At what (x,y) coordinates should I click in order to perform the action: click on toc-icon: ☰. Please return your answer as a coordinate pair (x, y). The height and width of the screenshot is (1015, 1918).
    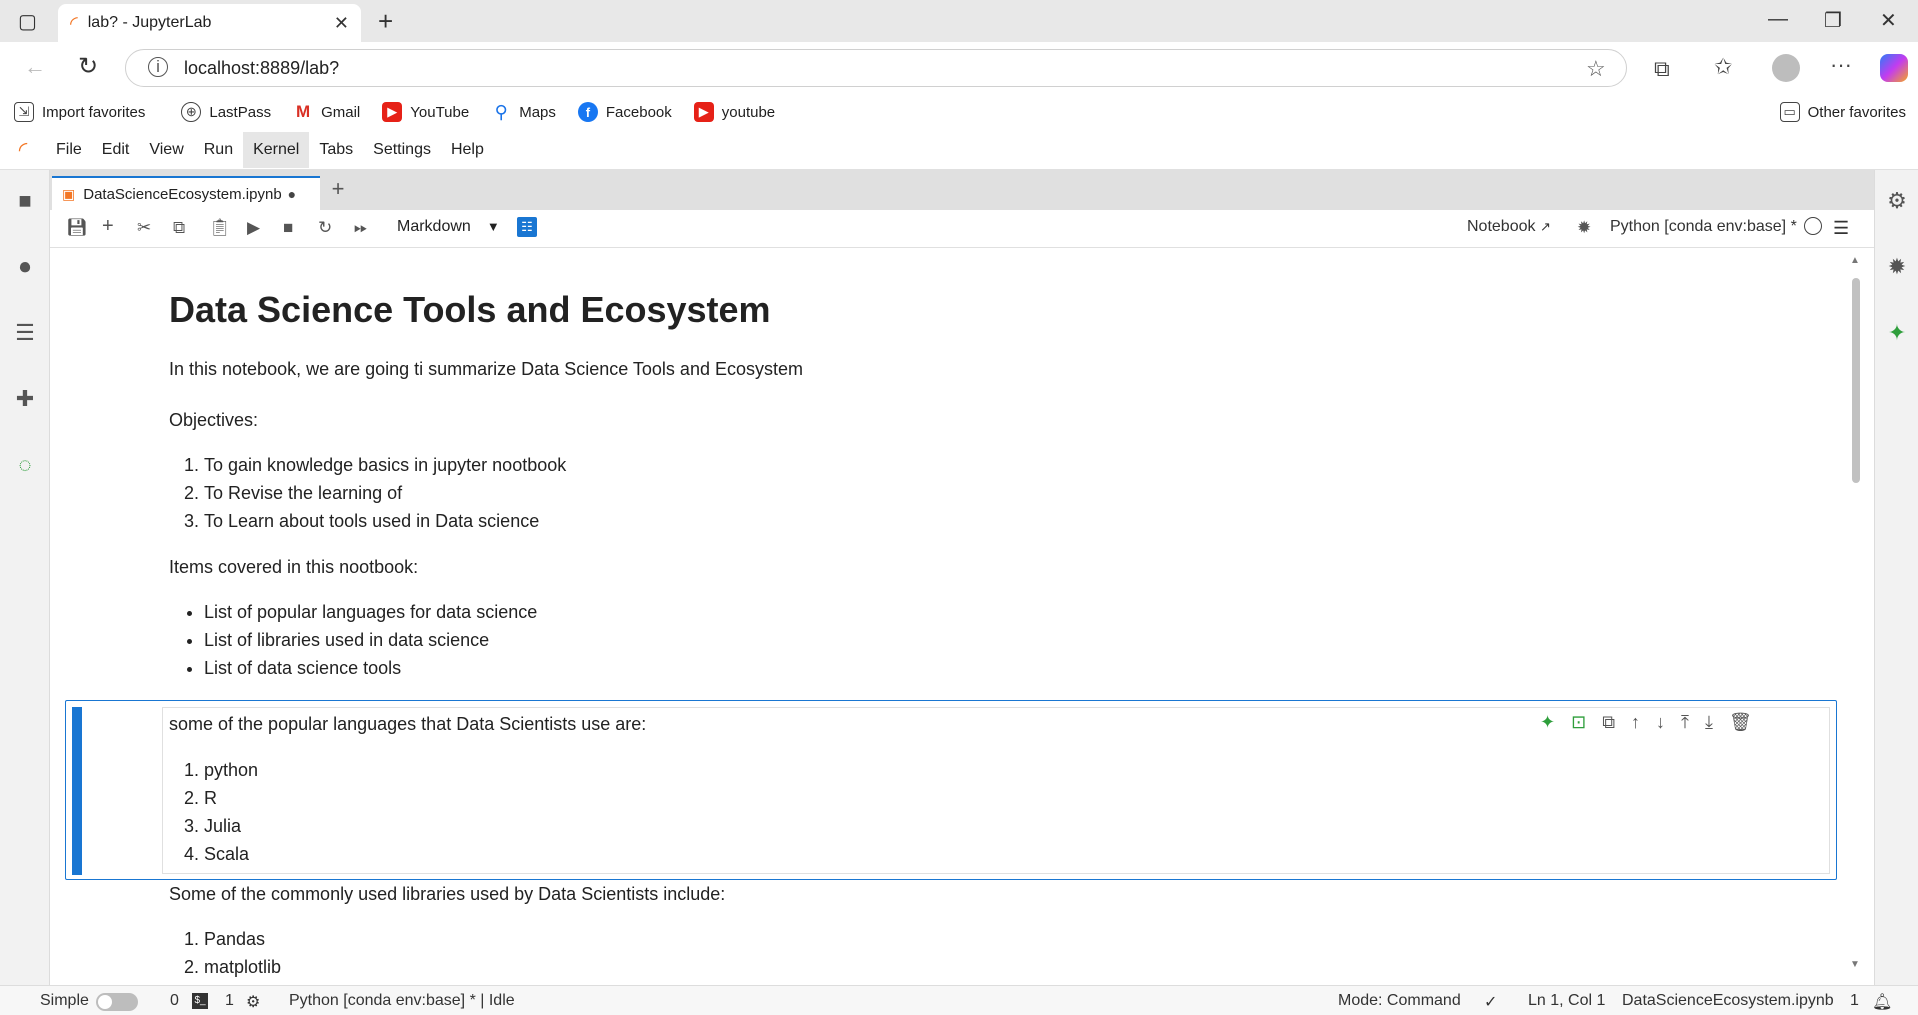
    Looking at the image, I should click on (25, 333).